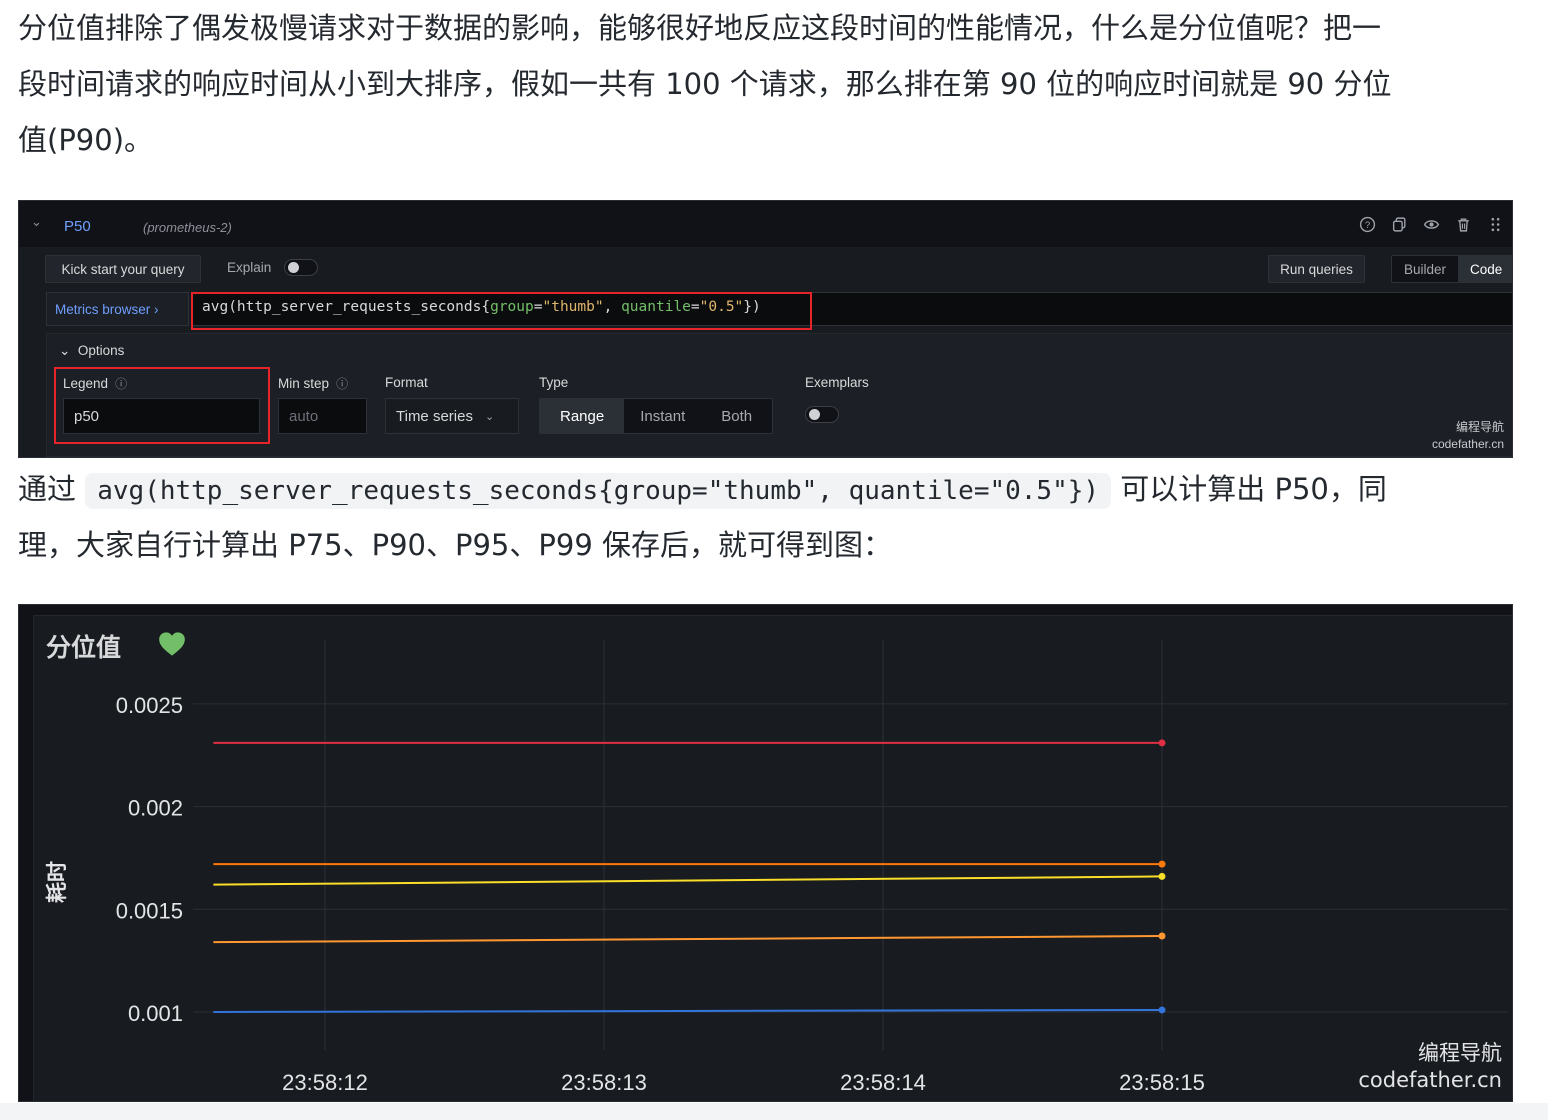 Image resolution: width=1548 pixels, height=1120 pixels. I want to click on x-tick-label: 23:58:15, so click(1162, 1082).